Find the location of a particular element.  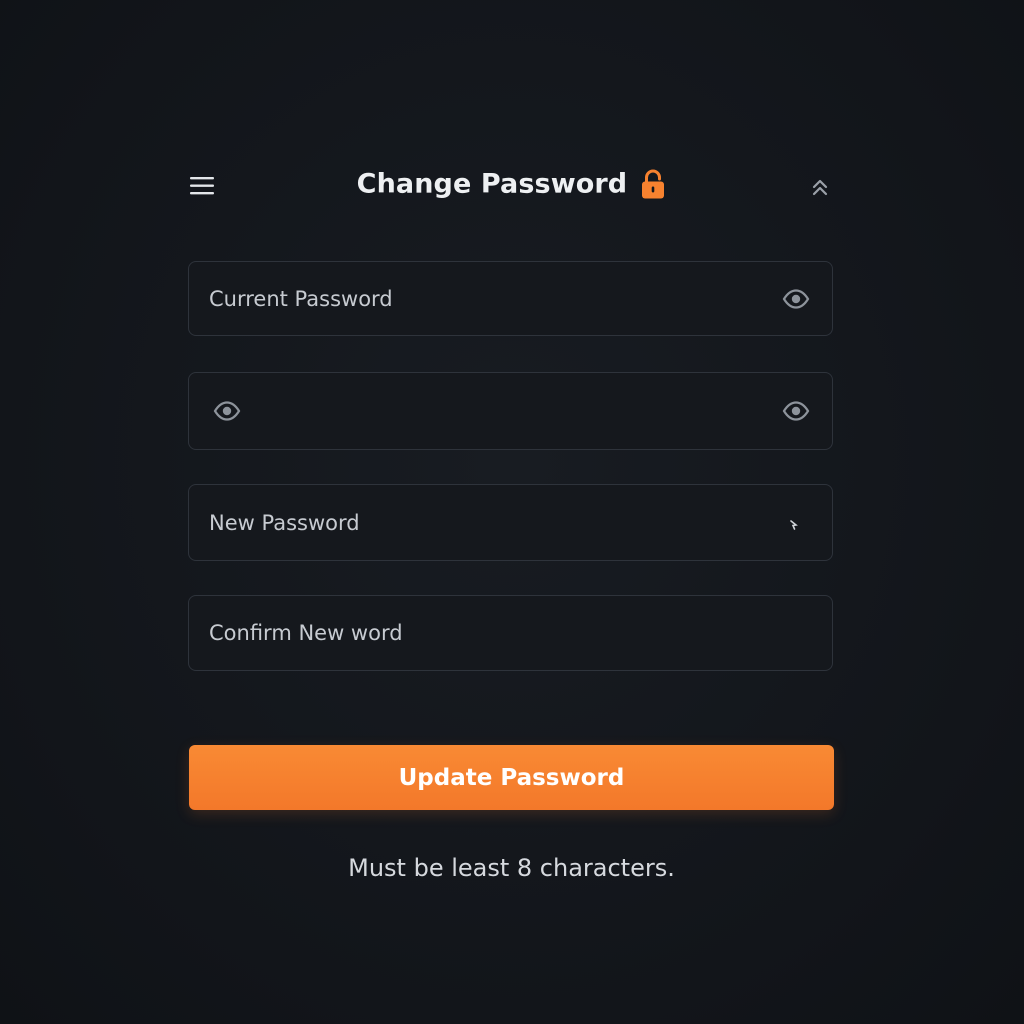

confirm-password-field is located at coordinates (510, 633).